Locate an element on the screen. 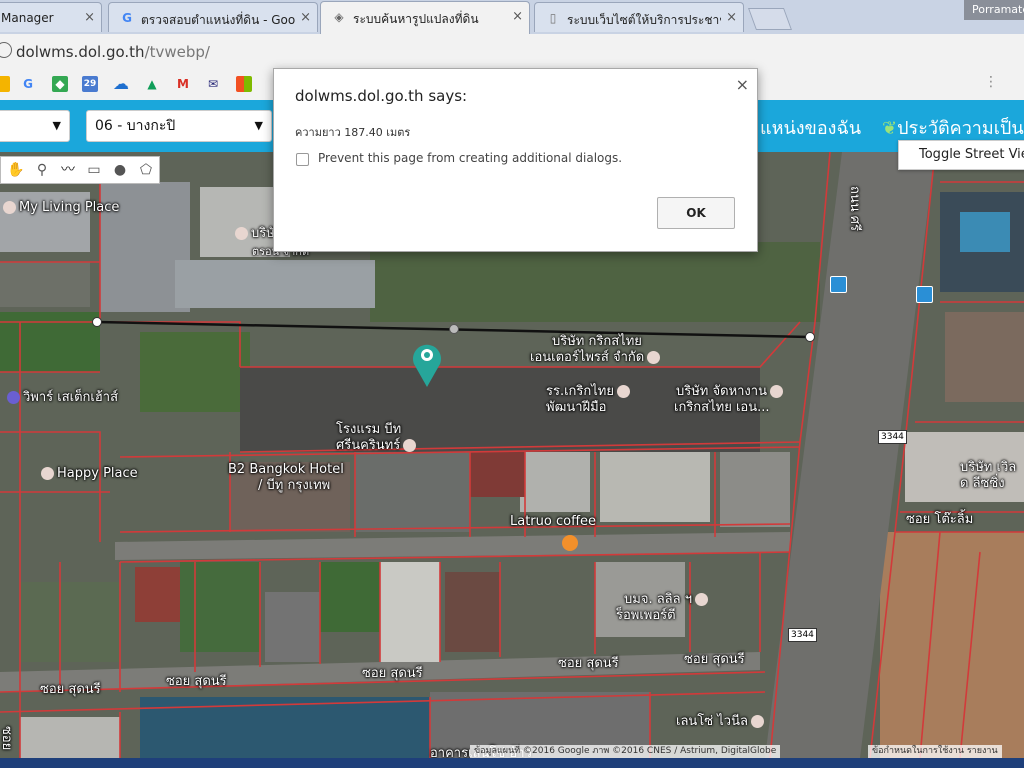  bookmark-folder-icon is located at coordinates (5, 84).